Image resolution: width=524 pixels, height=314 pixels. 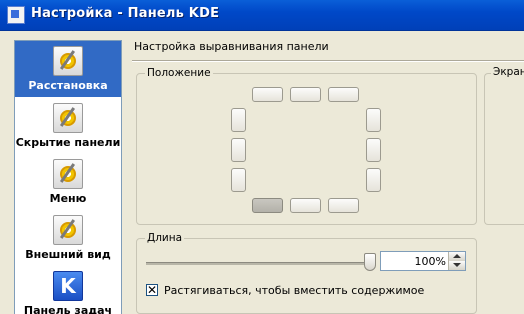 I want to click on sidebar-item-label: Скрытие панели, so click(x=68, y=142).